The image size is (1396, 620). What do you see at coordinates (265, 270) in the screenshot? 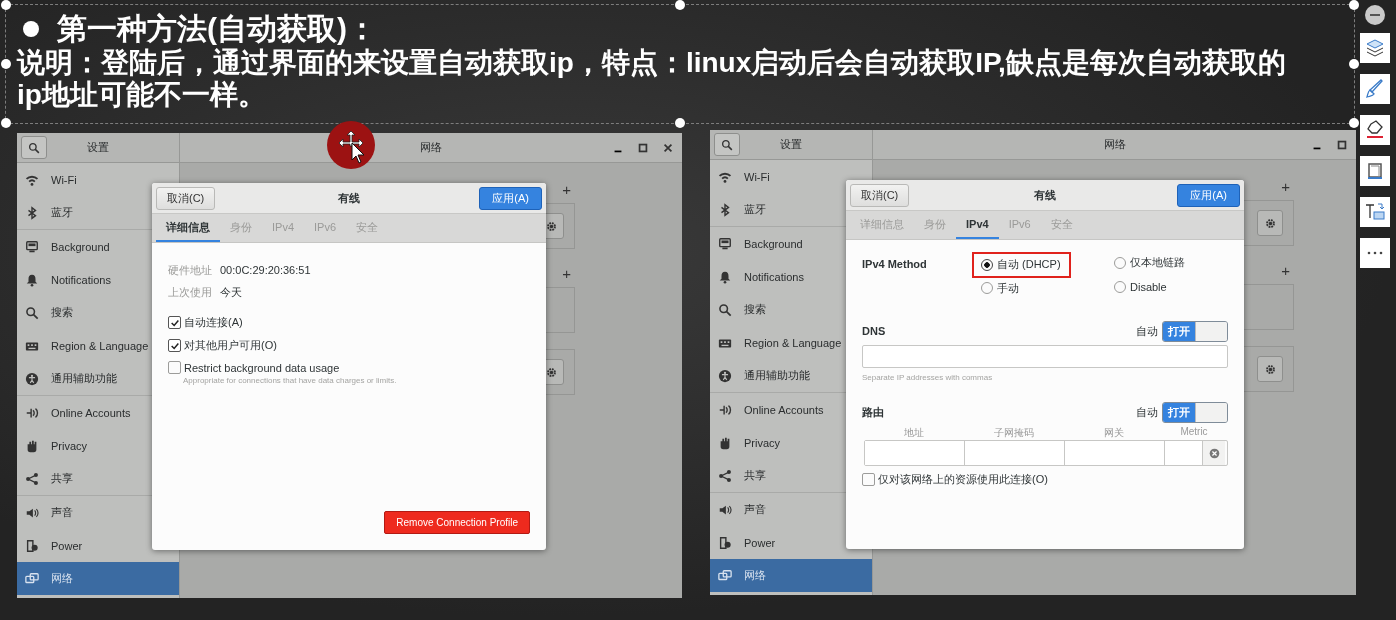
I see `field-value: 00:0C:29:20:36:51` at bounding box center [265, 270].